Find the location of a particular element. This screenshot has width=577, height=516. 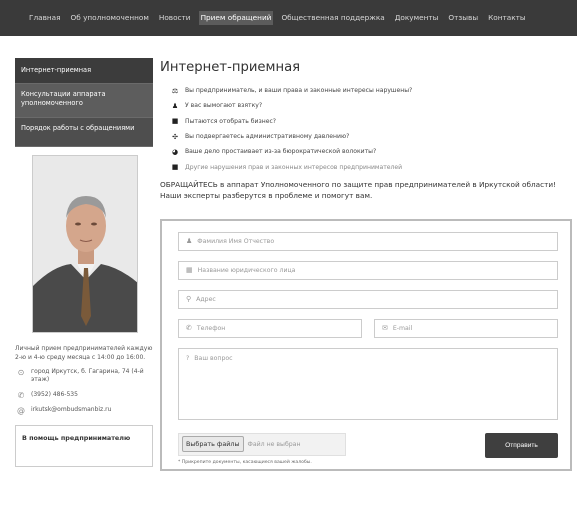

question-field: ? Ваш вопрос is located at coordinates (368, 383).